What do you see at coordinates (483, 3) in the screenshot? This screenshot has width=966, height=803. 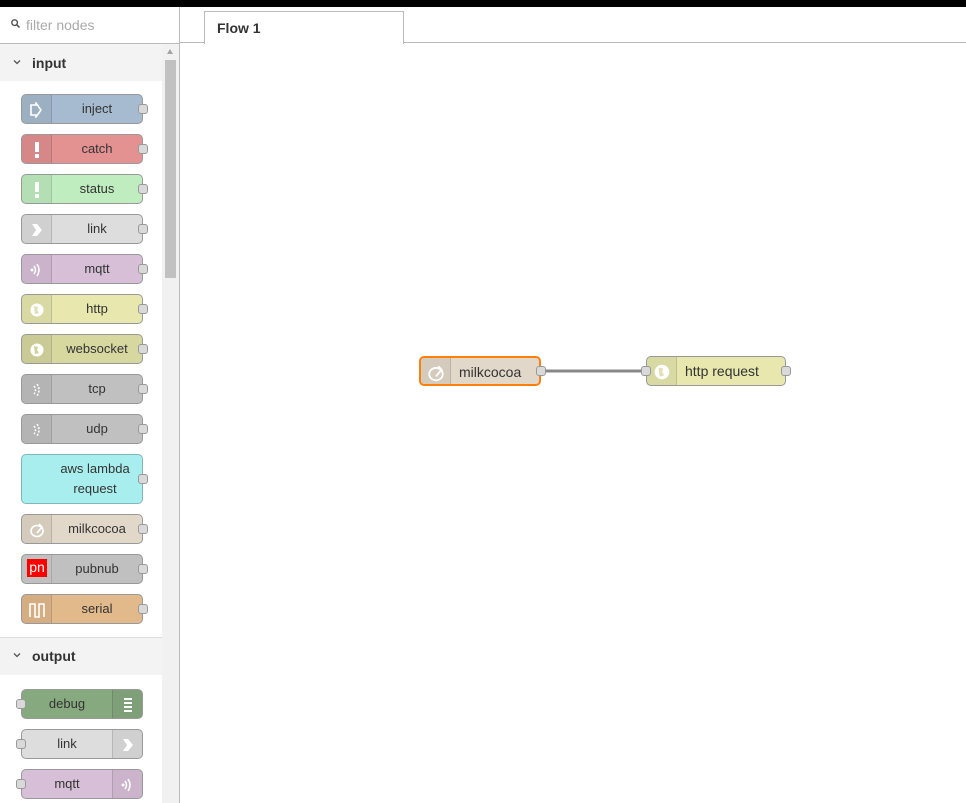 I see `top-bar` at bounding box center [483, 3].